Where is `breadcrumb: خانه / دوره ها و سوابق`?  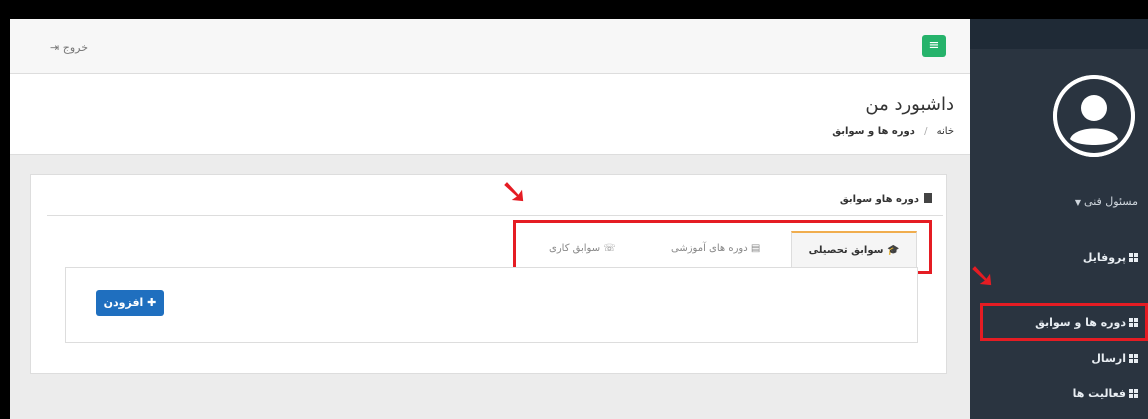
breadcrumb: خانه / دوره ها و سوابق is located at coordinates (893, 131).